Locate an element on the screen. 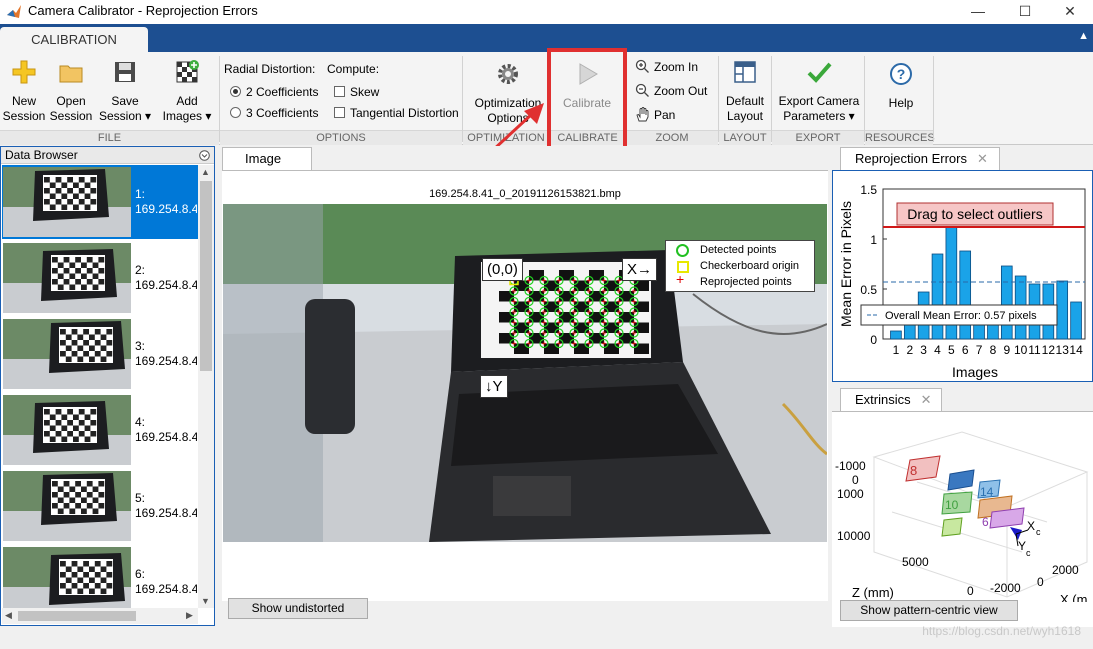 Image resolution: width=1093 pixels, height=649 pixels. open-session-label-2: Session is located at coordinates (71, 116).